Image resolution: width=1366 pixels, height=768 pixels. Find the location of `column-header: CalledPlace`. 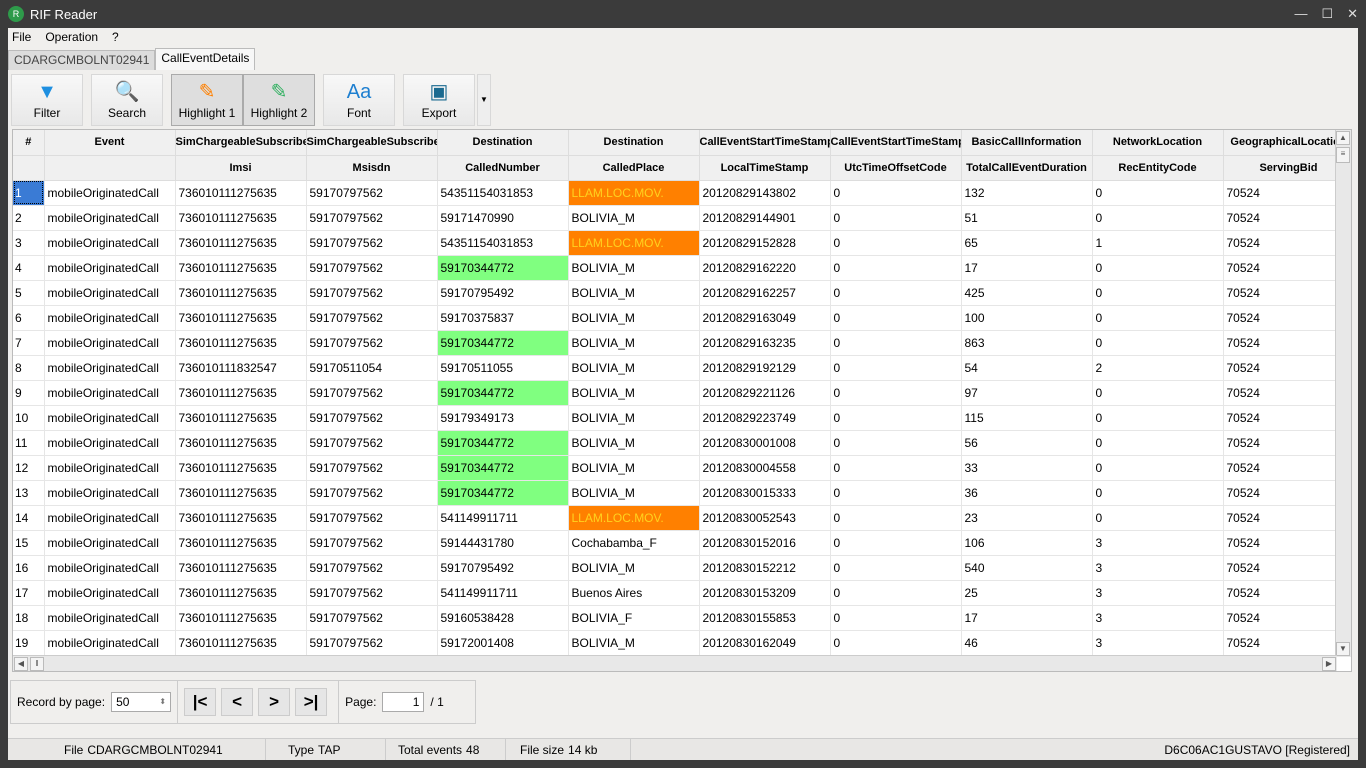

column-header: CalledPlace is located at coordinates (634, 168).